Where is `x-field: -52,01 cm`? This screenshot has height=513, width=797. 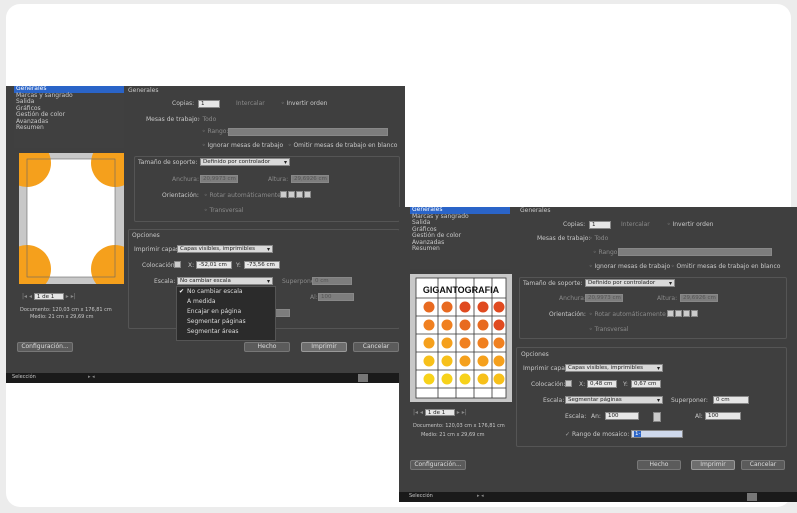 x-field: -52,01 cm is located at coordinates (214, 265).